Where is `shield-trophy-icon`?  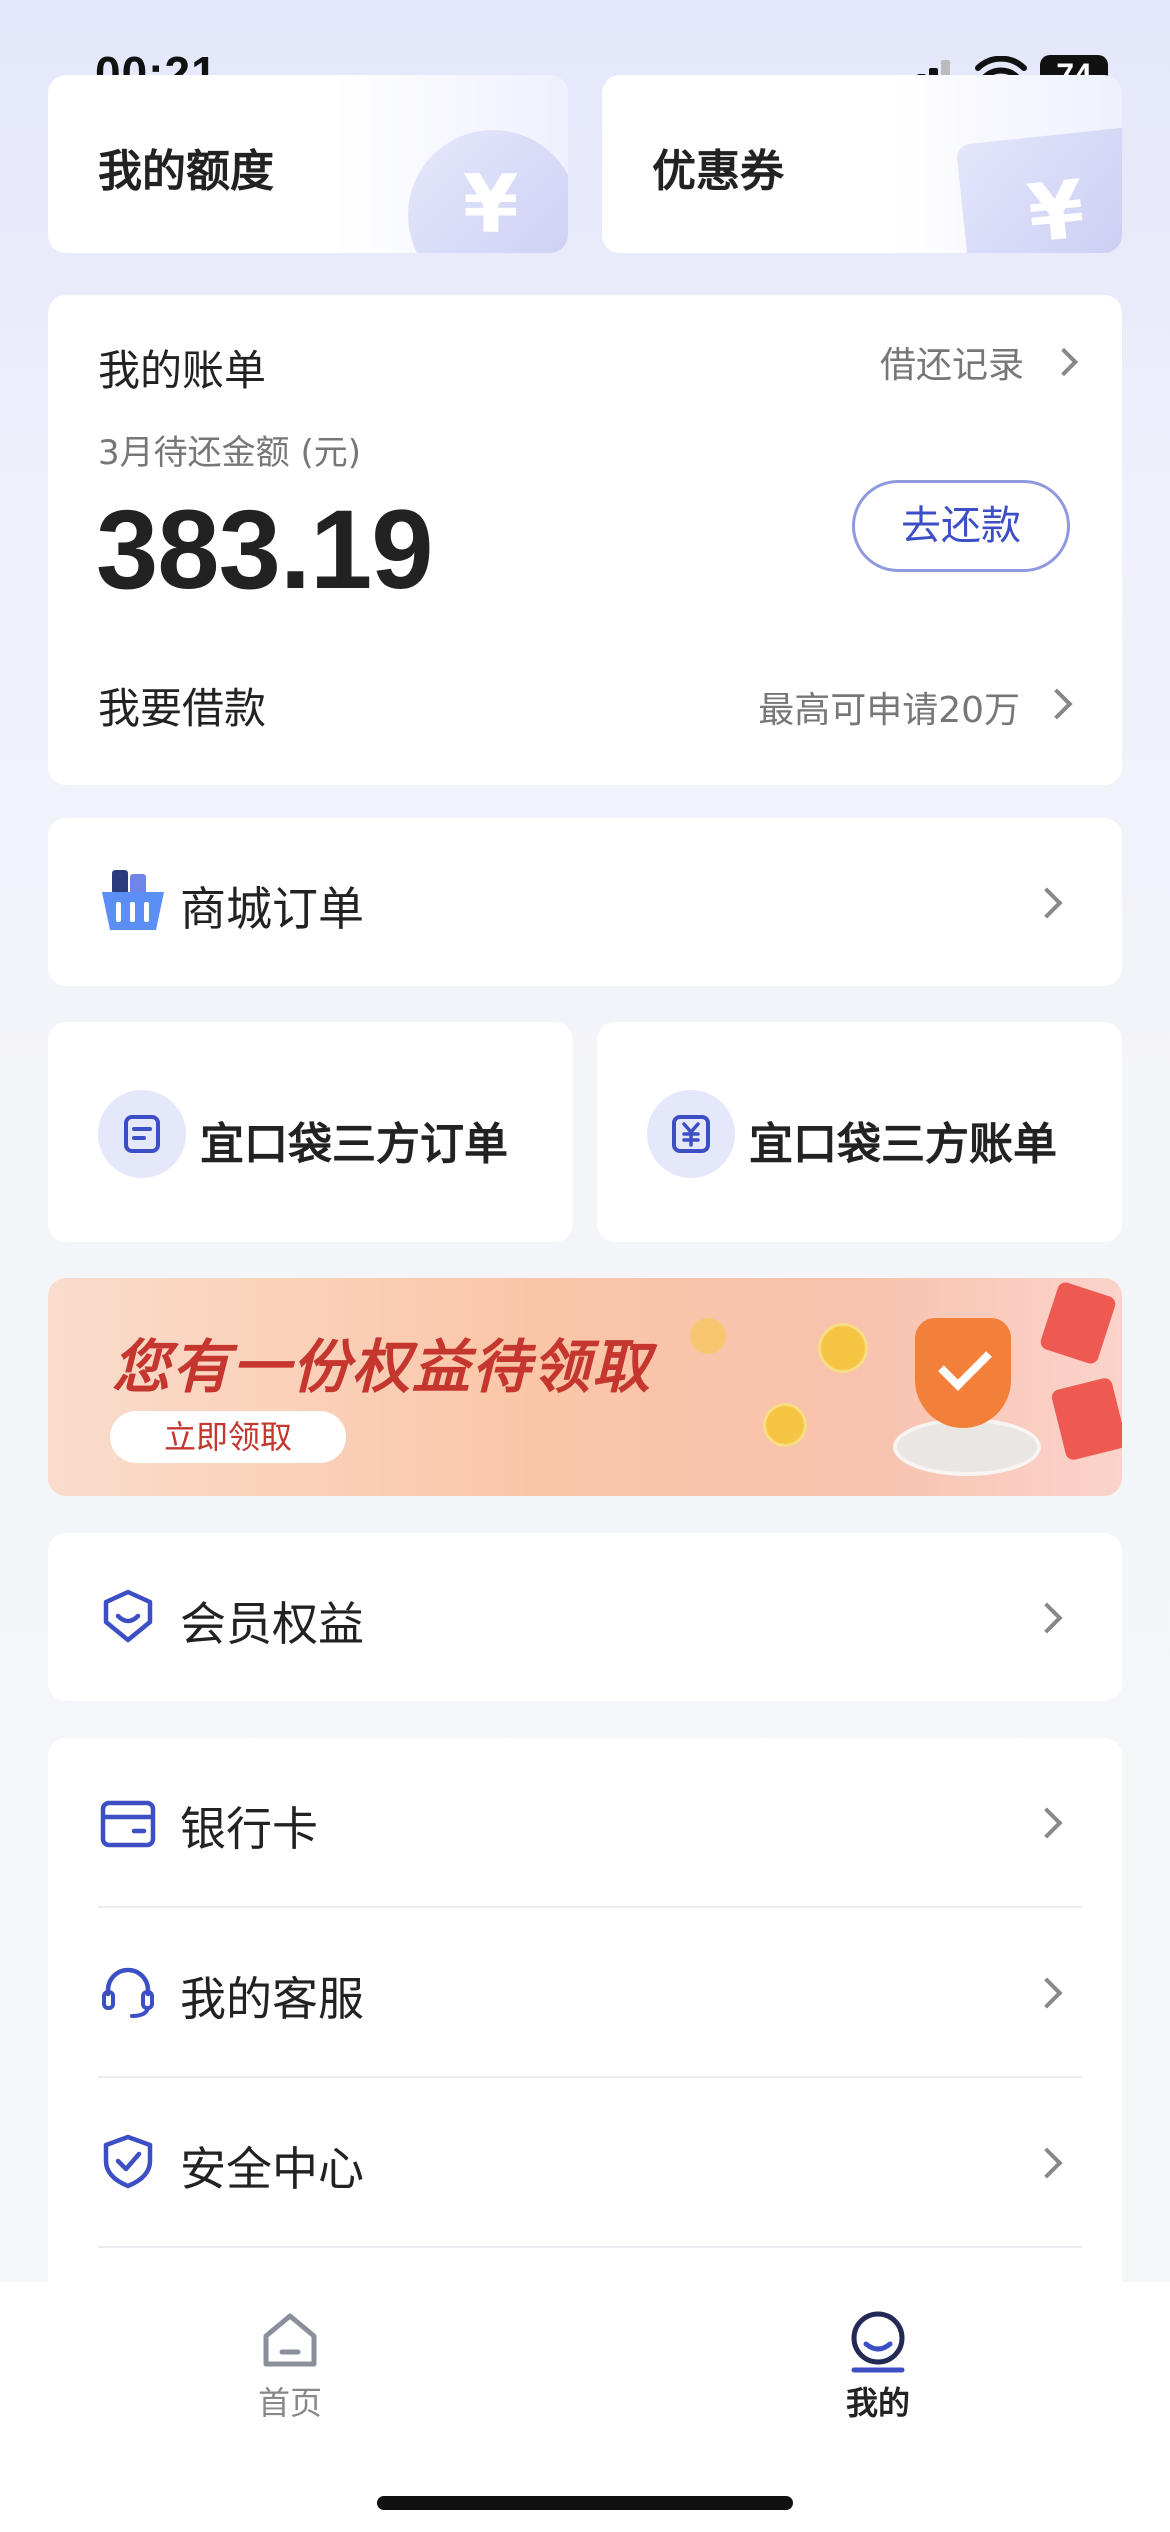 shield-trophy-icon is located at coordinates (967, 1393).